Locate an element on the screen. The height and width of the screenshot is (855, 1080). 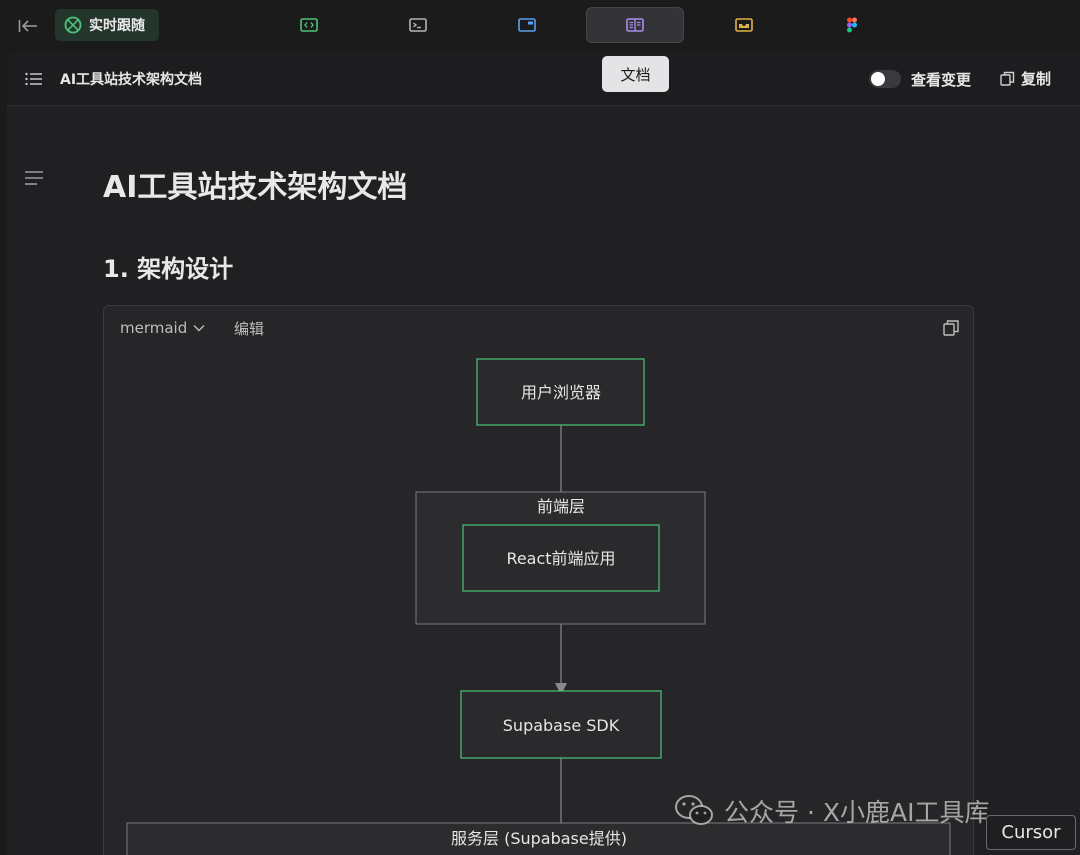
watermark: 公众号 · X小鹿AI工具库 is located at coordinates (831, 811).